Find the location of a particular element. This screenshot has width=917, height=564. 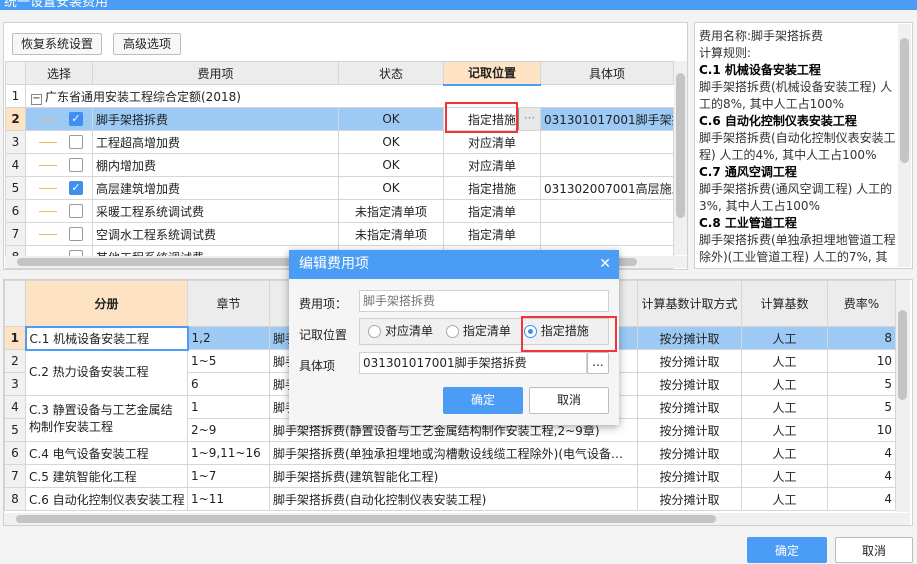

volume: C.6 自动化控制仪表安装工程 is located at coordinates (106, 499).